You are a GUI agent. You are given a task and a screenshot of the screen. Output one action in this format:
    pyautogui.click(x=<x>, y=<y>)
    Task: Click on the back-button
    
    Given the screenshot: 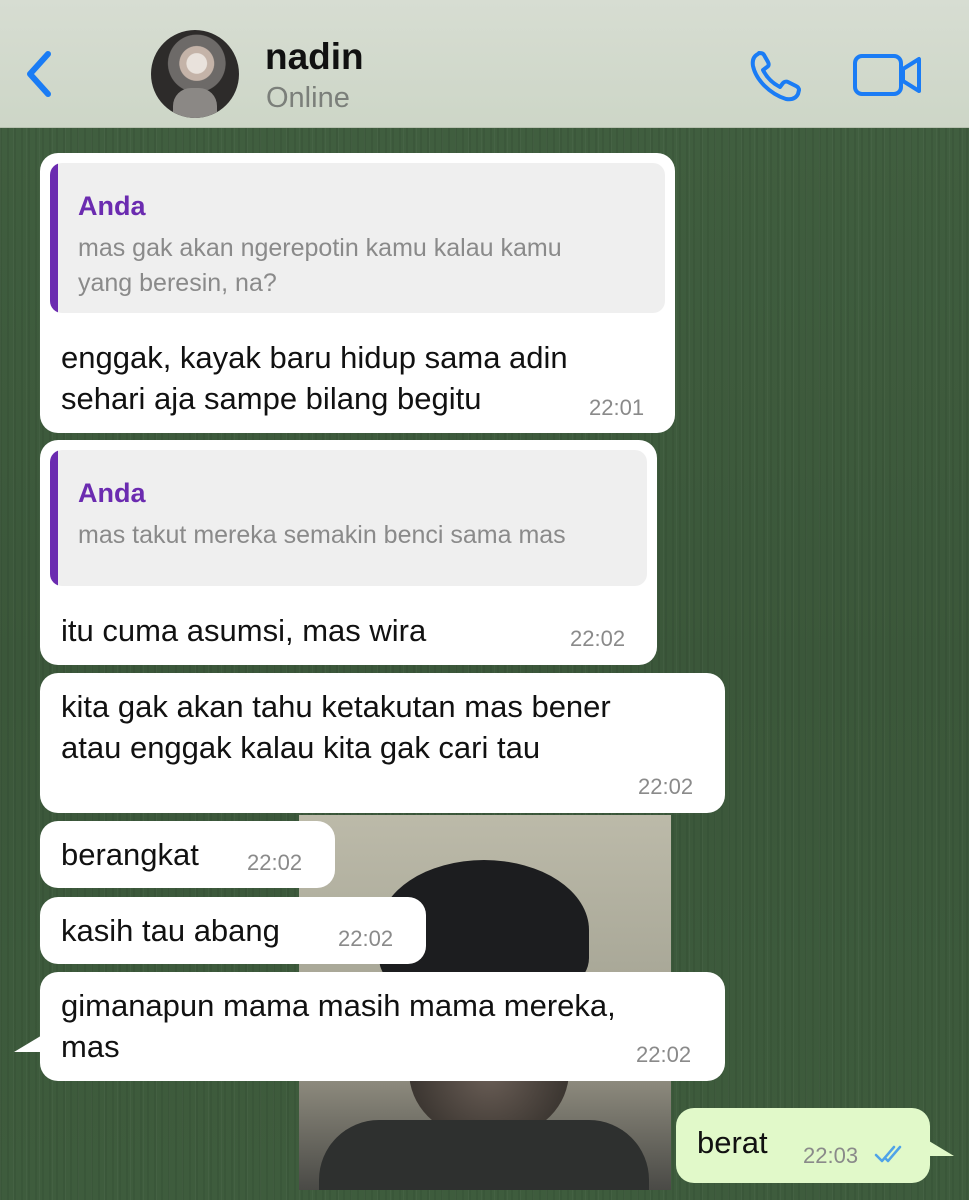 What is the action you would take?
    pyautogui.click(x=40, y=74)
    